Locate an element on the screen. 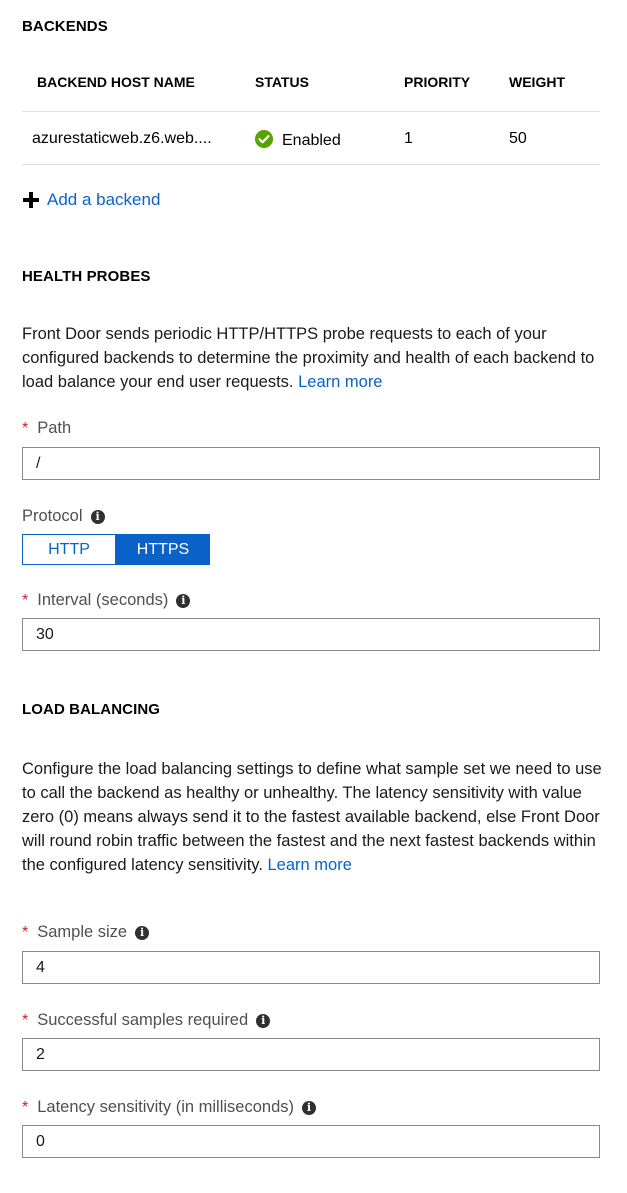 This screenshot has height=1193, width=627. path-label: * Path is located at coordinates (46, 428).